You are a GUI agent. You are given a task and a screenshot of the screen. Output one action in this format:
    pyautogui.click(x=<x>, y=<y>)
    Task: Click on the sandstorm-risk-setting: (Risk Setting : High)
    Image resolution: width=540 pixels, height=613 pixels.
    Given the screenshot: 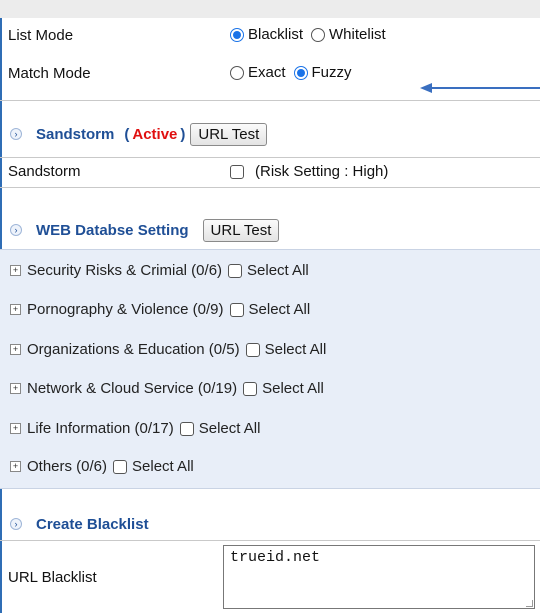 What is the action you would take?
    pyautogui.click(x=309, y=171)
    